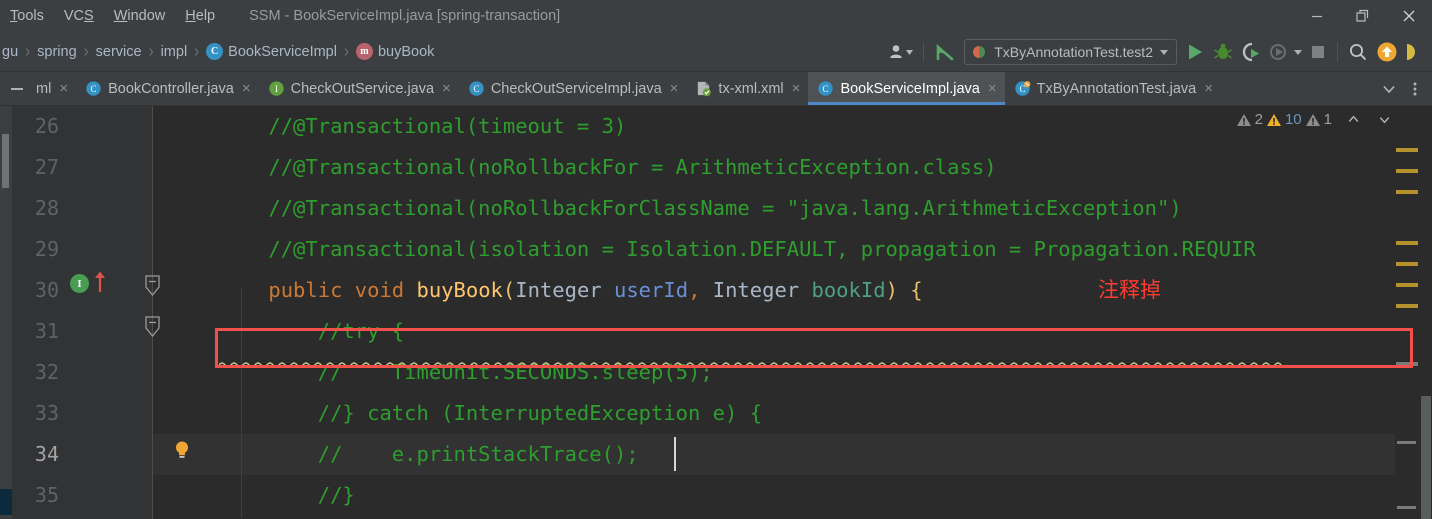 This screenshot has height=519, width=1432. Describe the element at coordinates (901, 52) in the screenshot. I see `user-button` at that location.